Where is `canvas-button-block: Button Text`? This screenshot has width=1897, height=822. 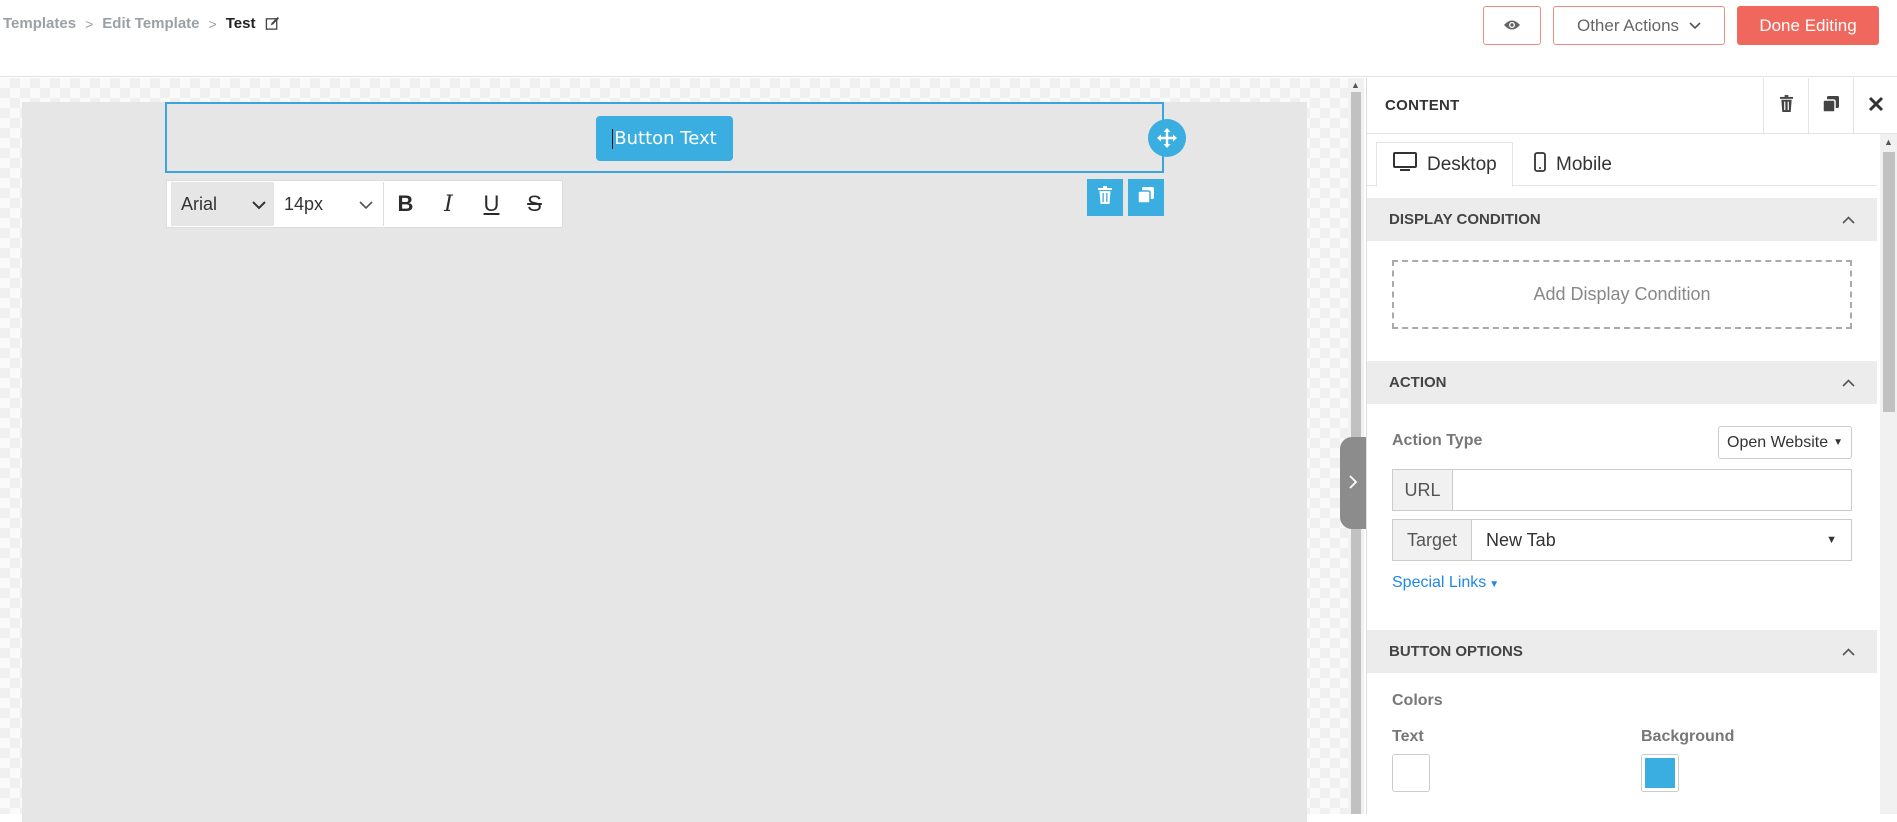 canvas-button-block: Button Text is located at coordinates (664, 138).